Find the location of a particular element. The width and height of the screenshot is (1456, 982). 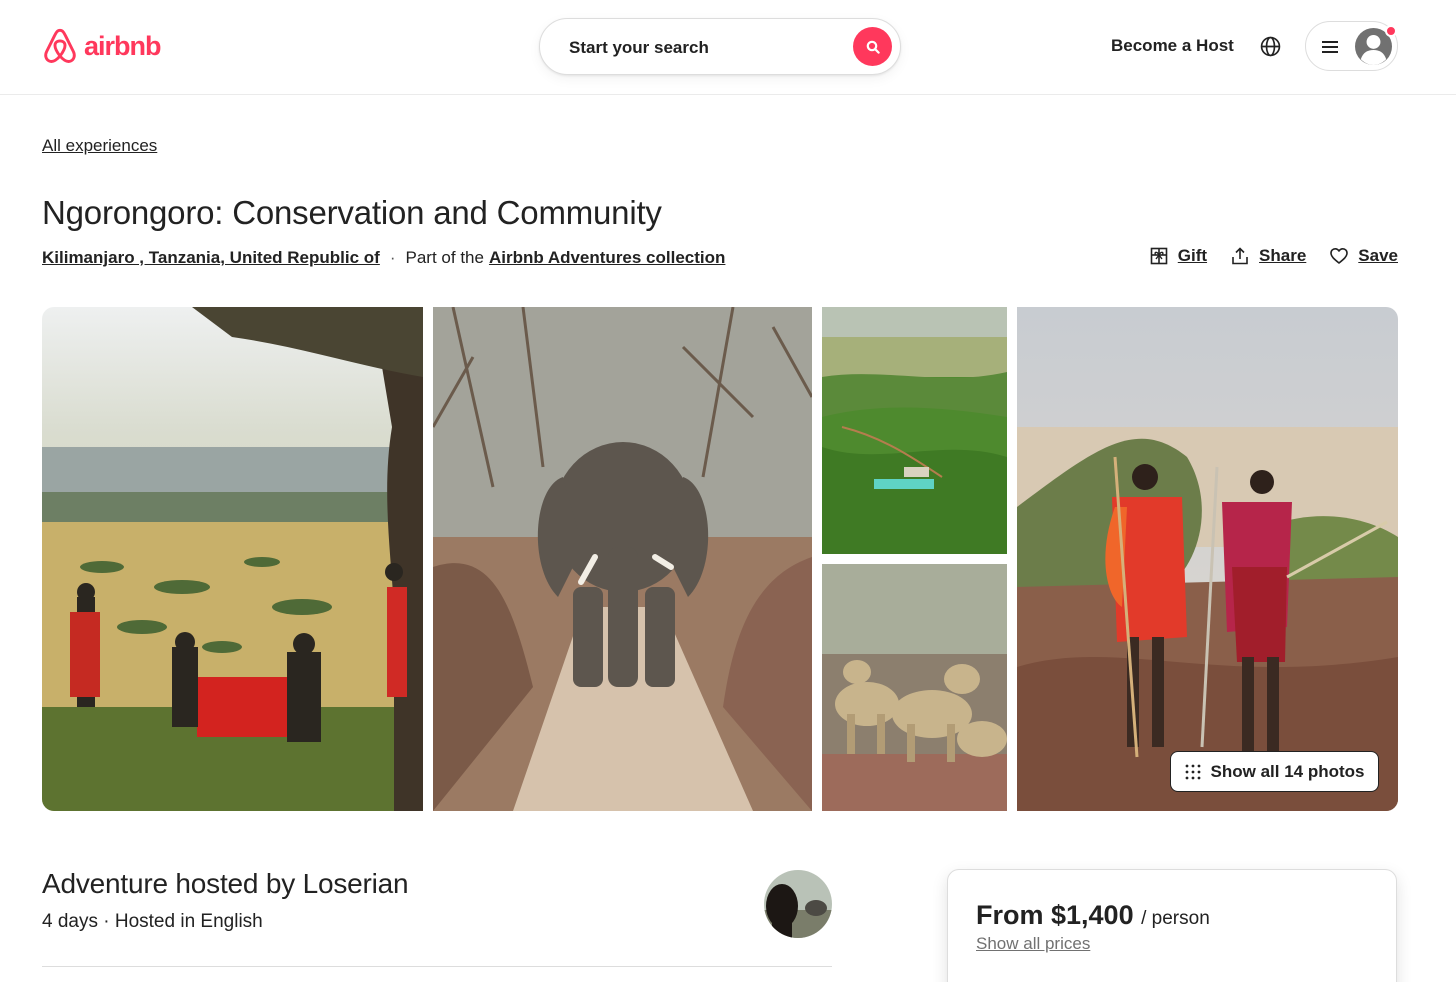

host-subtitle: 4 days · Hosted in English is located at coordinates (152, 921).